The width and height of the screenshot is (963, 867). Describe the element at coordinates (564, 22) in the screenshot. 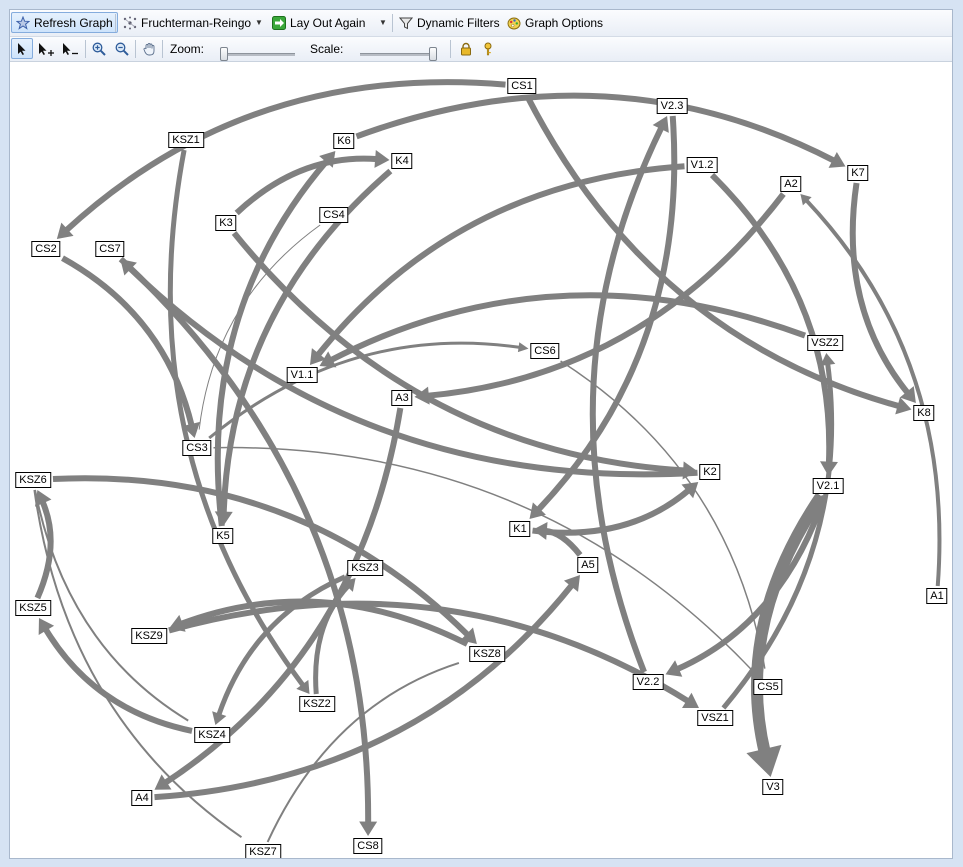

I see `graph-options-label: Graph Options` at that location.